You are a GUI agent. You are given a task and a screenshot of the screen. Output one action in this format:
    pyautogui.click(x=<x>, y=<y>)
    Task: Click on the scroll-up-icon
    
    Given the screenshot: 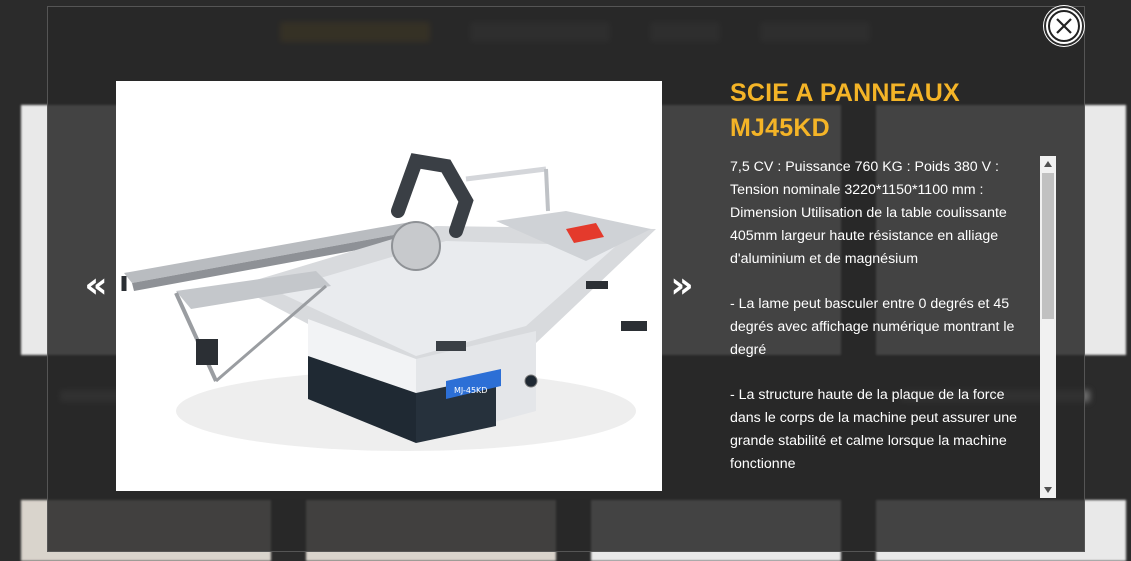 What is the action you would take?
    pyautogui.click(x=1048, y=164)
    